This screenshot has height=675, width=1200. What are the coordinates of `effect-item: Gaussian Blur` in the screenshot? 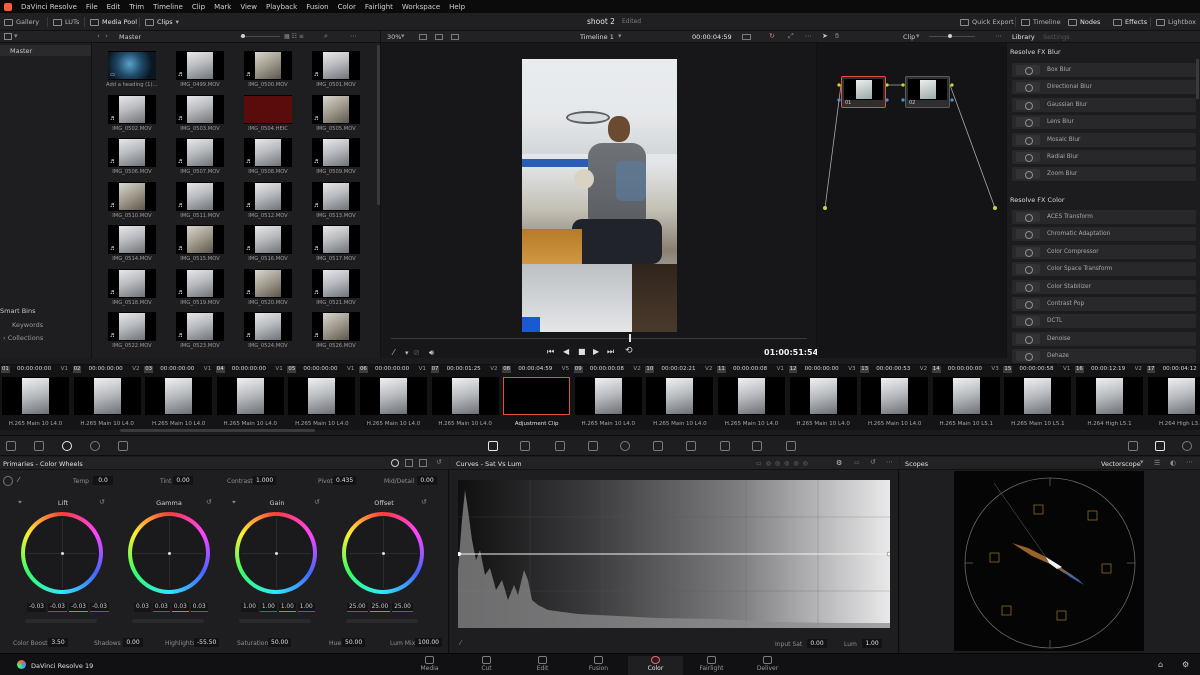 It's located at (1104, 104).